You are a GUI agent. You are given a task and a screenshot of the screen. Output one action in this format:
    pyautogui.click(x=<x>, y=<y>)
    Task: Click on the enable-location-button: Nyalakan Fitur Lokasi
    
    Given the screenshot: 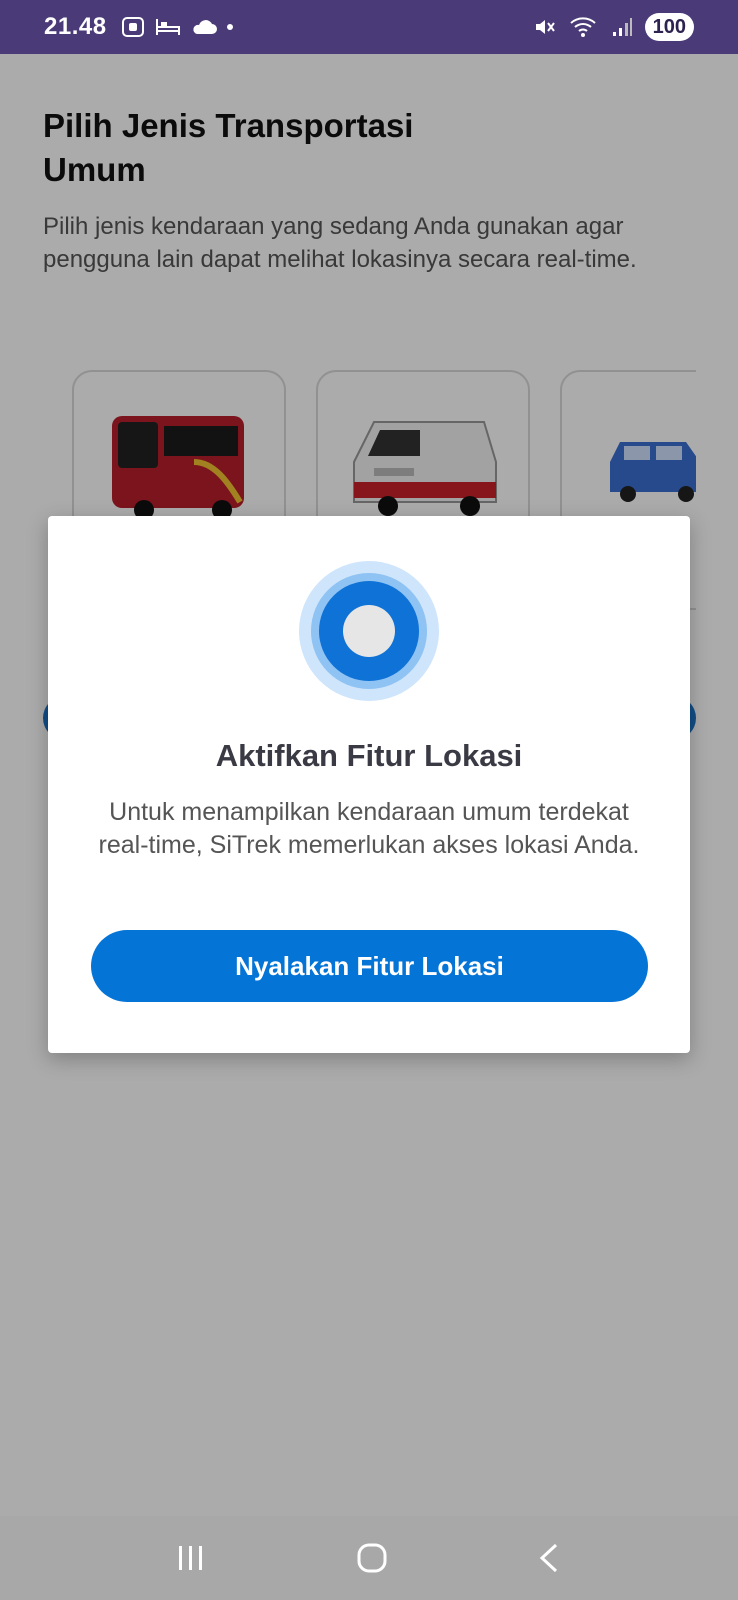 What is the action you would take?
    pyautogui.click(x=369, y=966)
    